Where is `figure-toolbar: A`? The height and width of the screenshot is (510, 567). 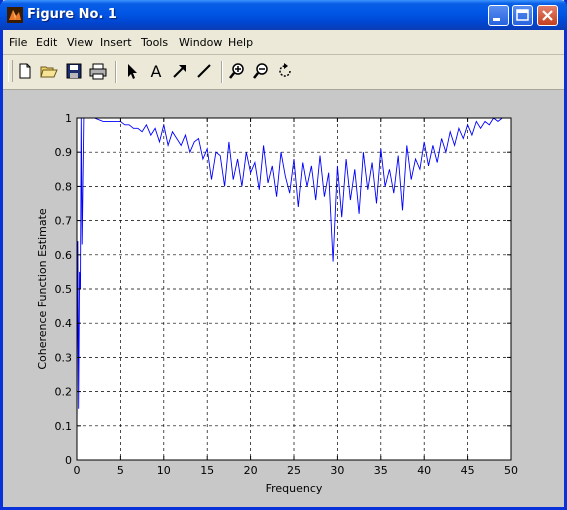
figure-toolbar: A is located at coordinates (283, 72).